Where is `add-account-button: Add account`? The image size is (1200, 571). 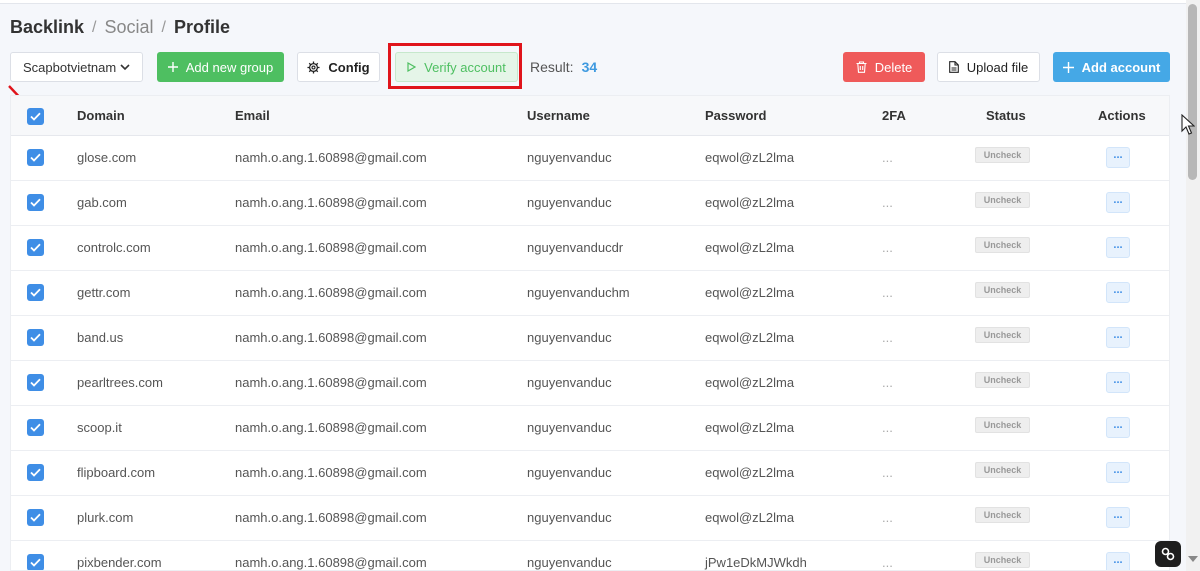
add-account-button: Add account is located at coordinates (1111, 67).